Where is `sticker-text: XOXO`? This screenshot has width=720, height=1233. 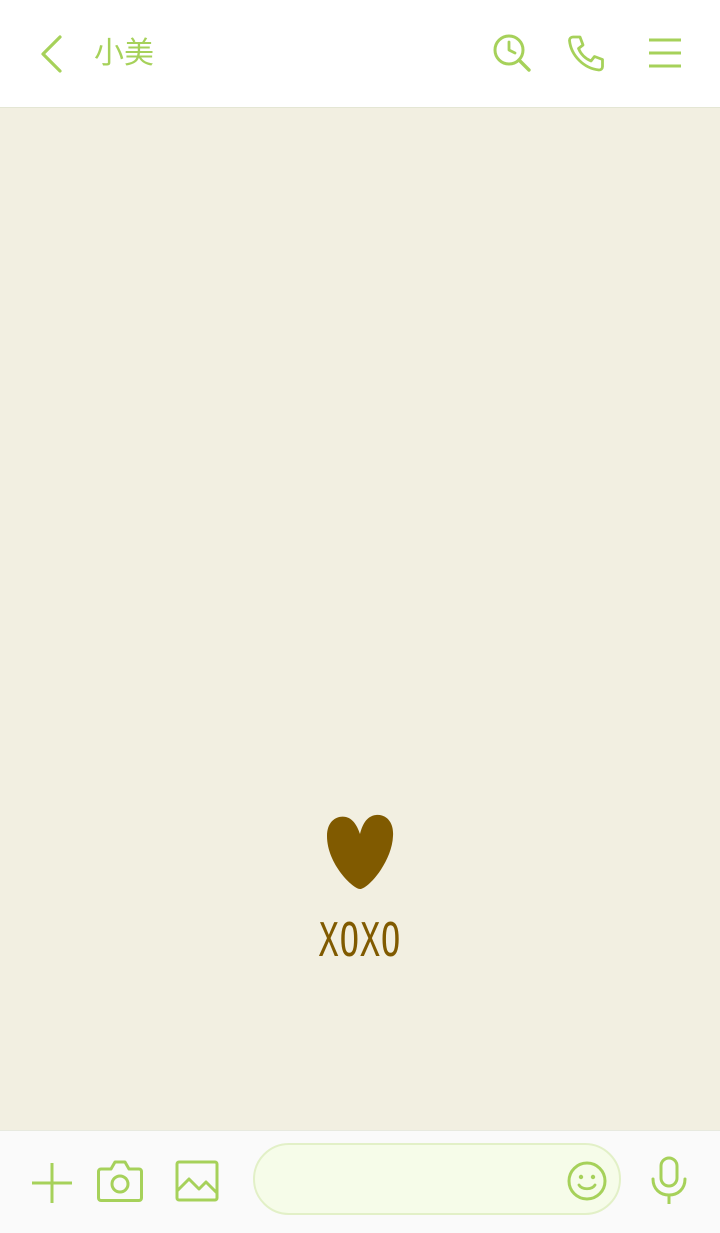 sticker-text: XOXO is located at coordinates (360, 940).